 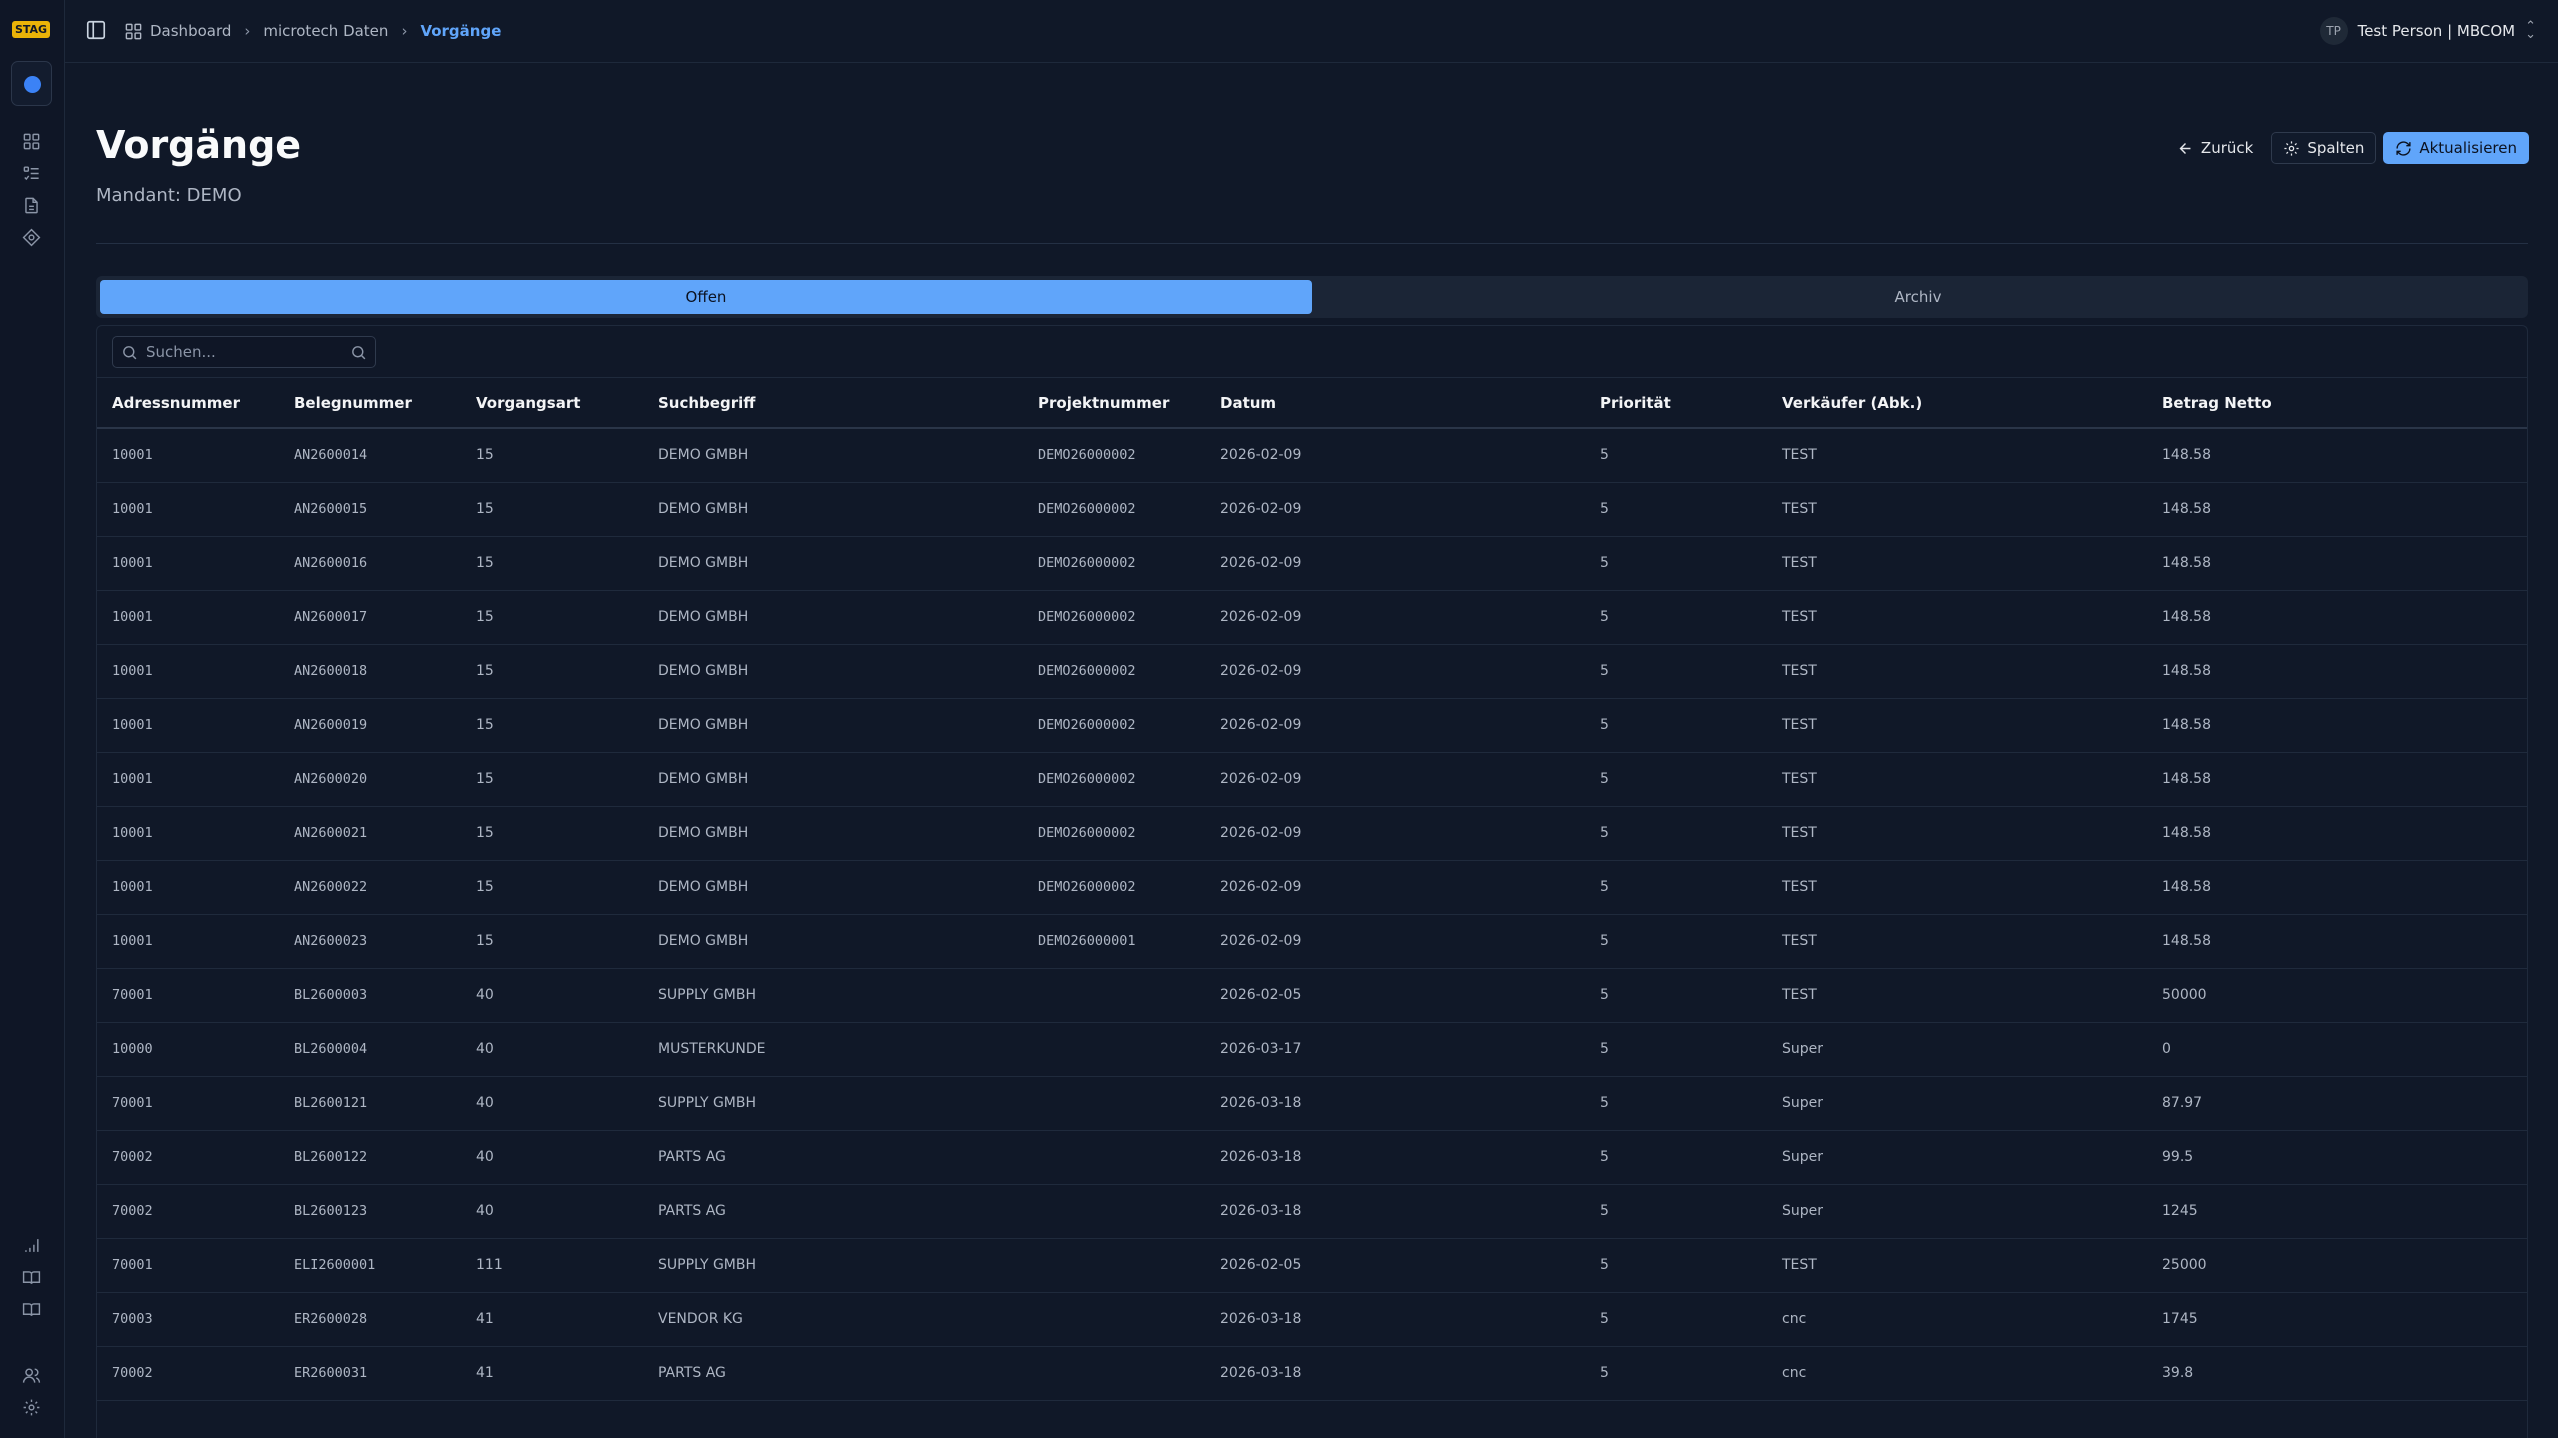 I want to click on page-title: Vorgänge, so click(x=199, y=145).